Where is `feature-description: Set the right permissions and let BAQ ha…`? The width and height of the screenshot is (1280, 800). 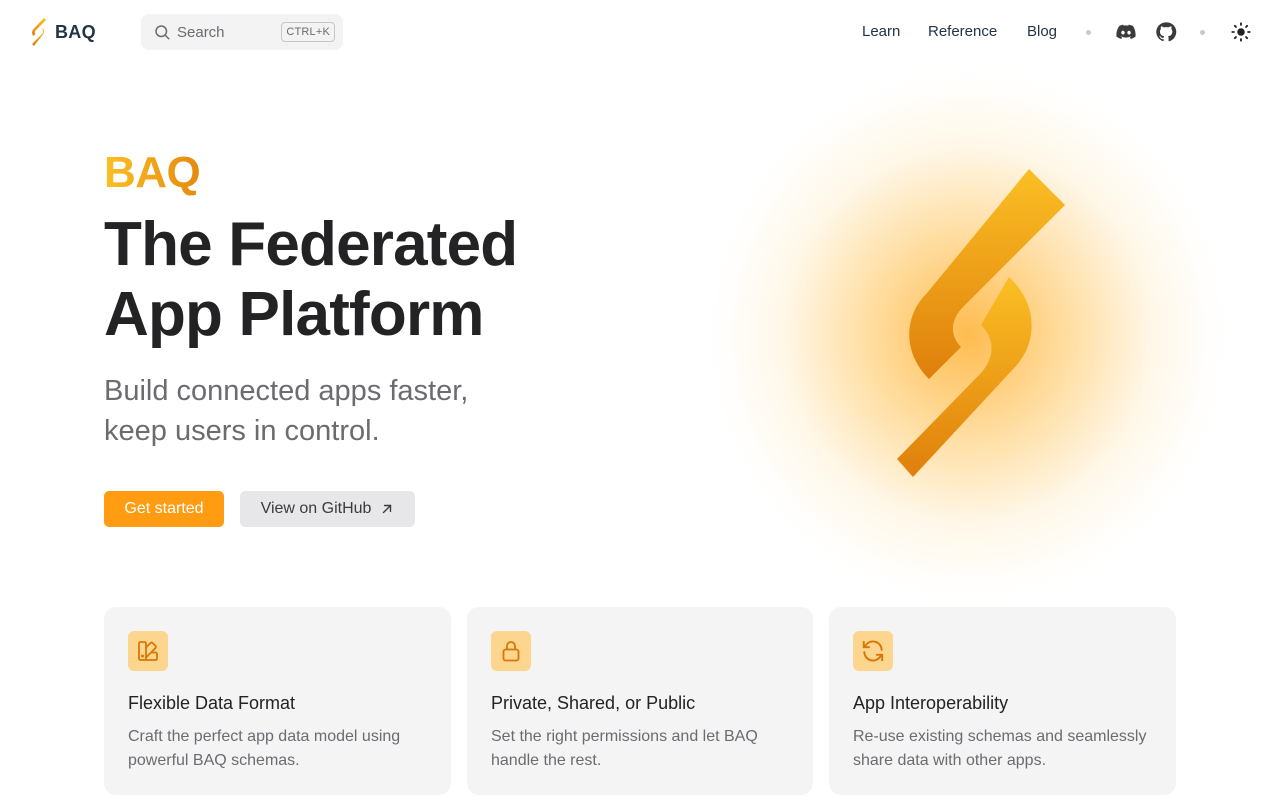
feature-description: Set the right permissions and let BAQ ha… is located at coordinates (624, 748).